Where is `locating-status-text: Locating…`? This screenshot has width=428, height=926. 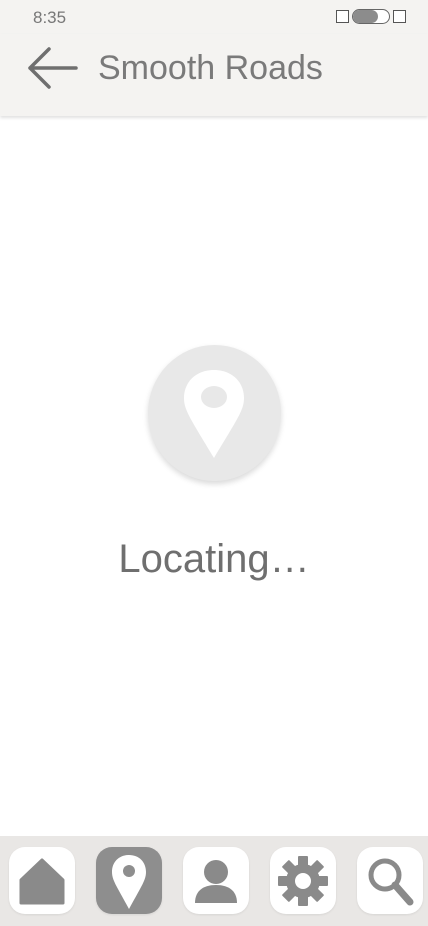
locating-status-text: Locating… is located at coordinates (214, 559).